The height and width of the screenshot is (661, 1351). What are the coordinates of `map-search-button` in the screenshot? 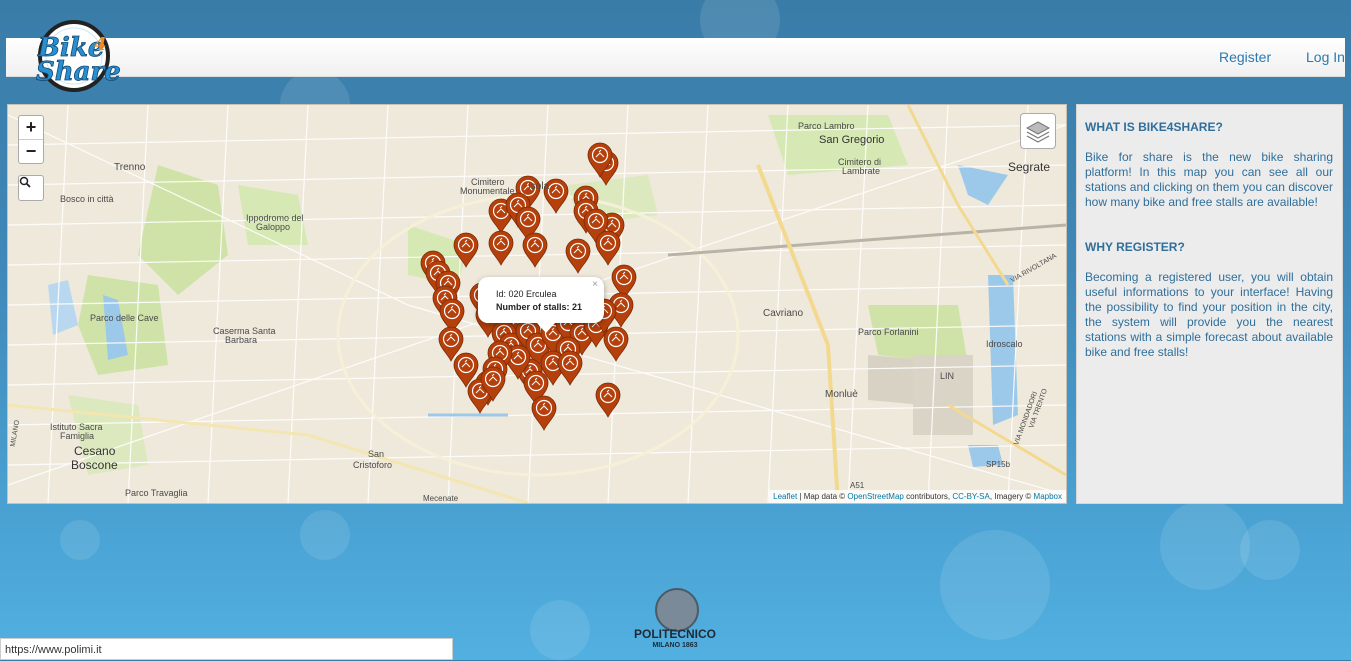 It's located at (31, 188).